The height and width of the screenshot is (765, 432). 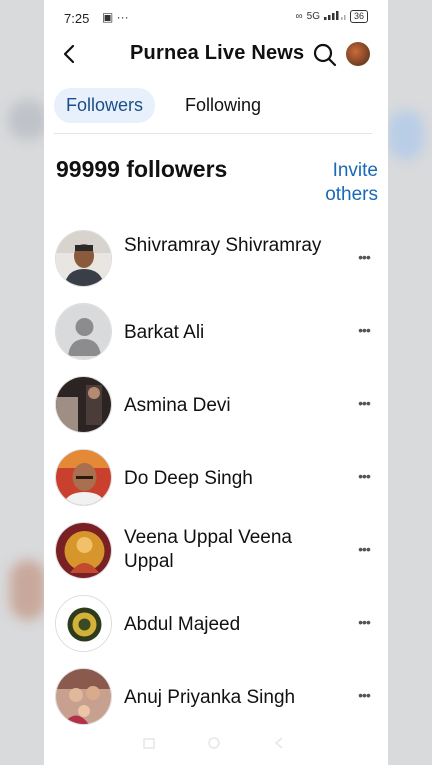 I want to click on battery-icon: 36, so click(x=358, y=16).